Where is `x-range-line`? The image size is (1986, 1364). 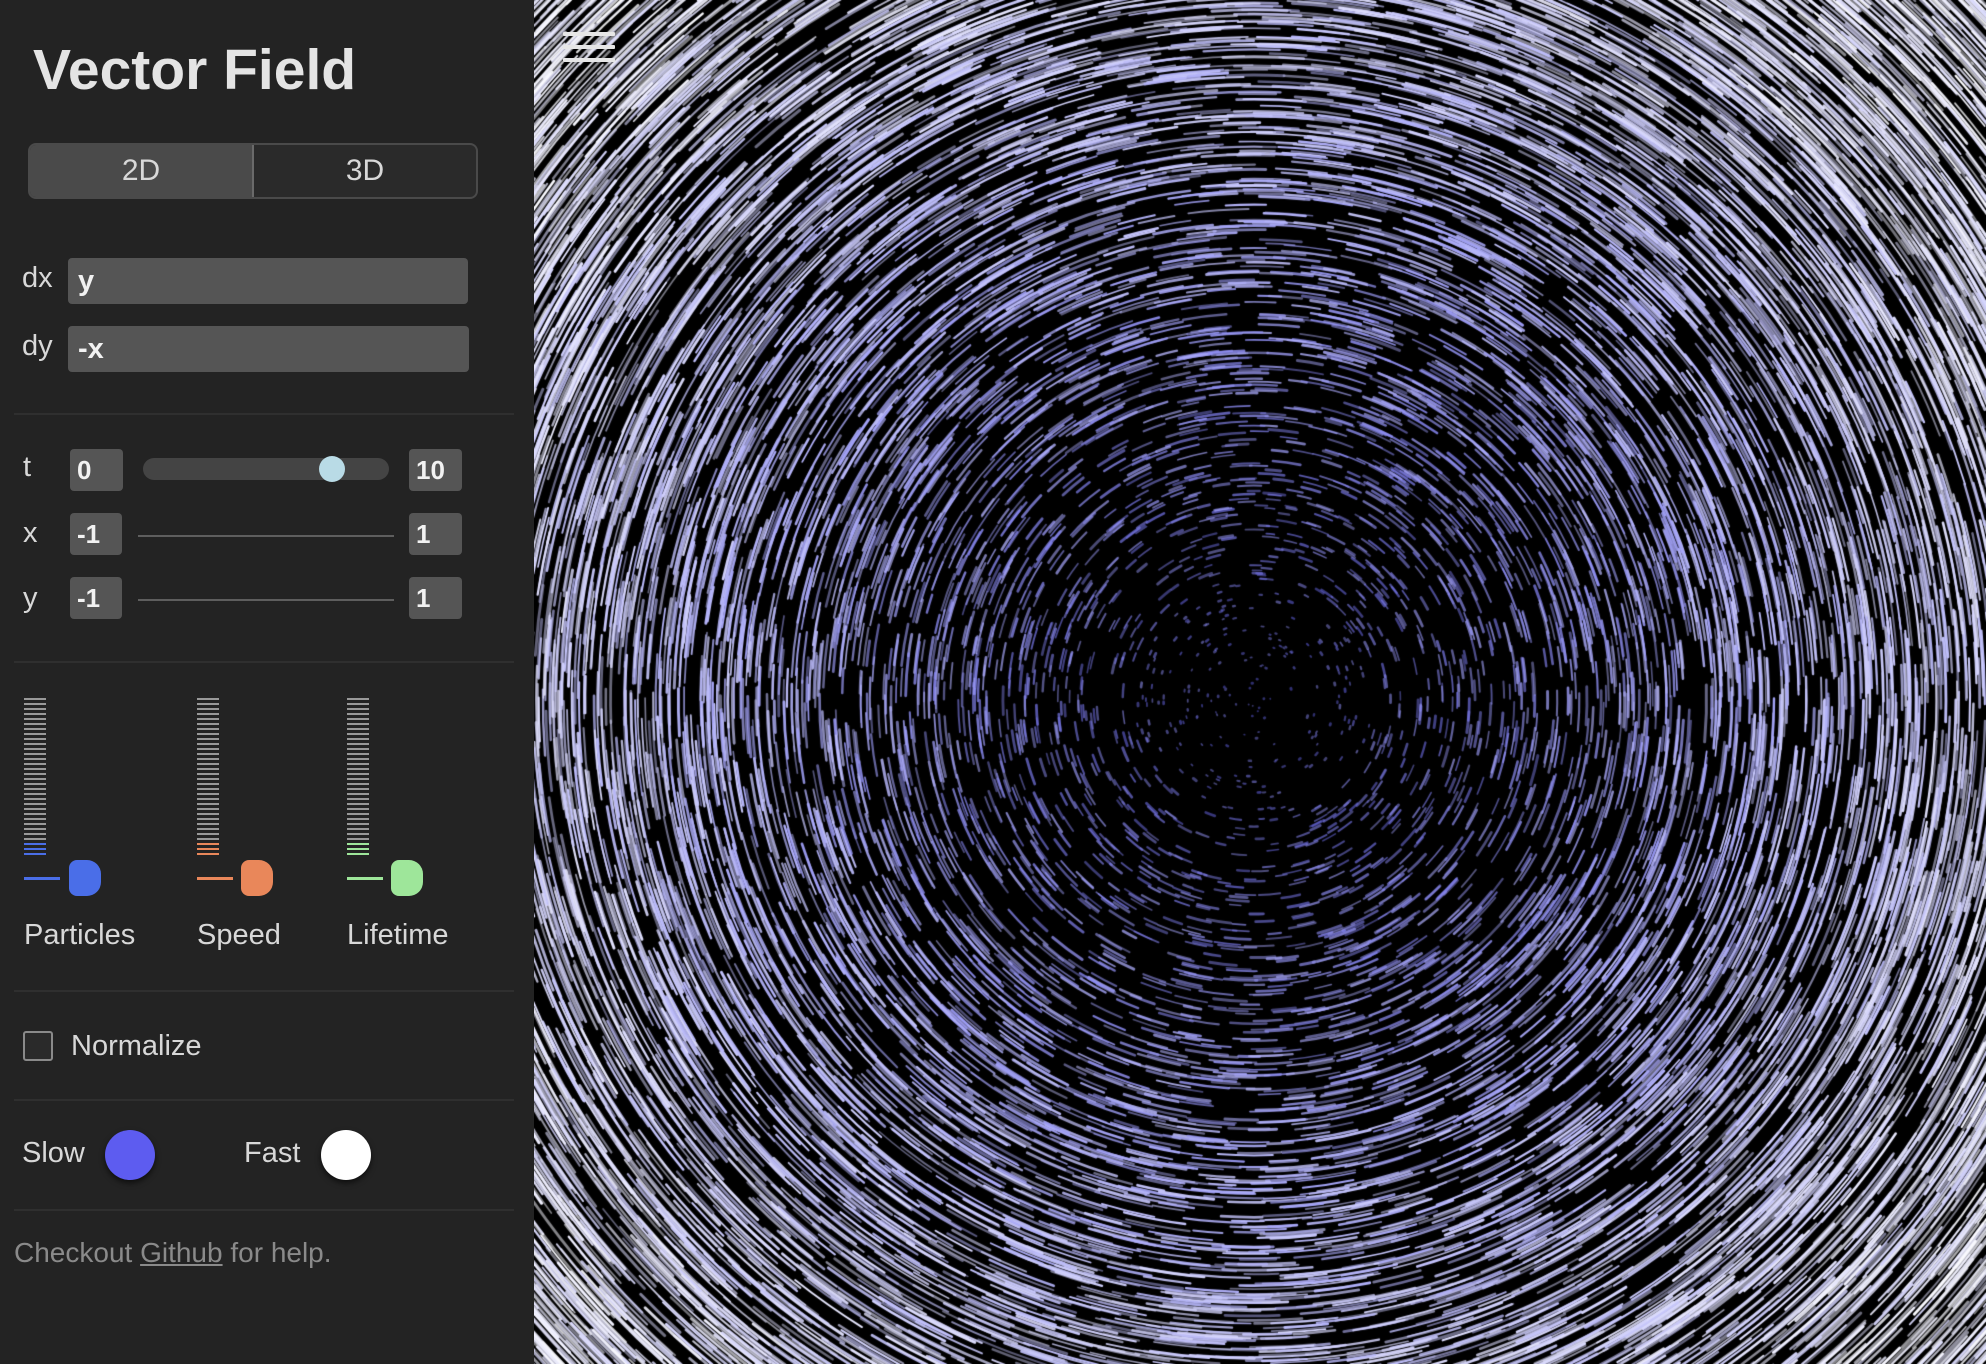 x-range-line is located at coordinates (266, 536).